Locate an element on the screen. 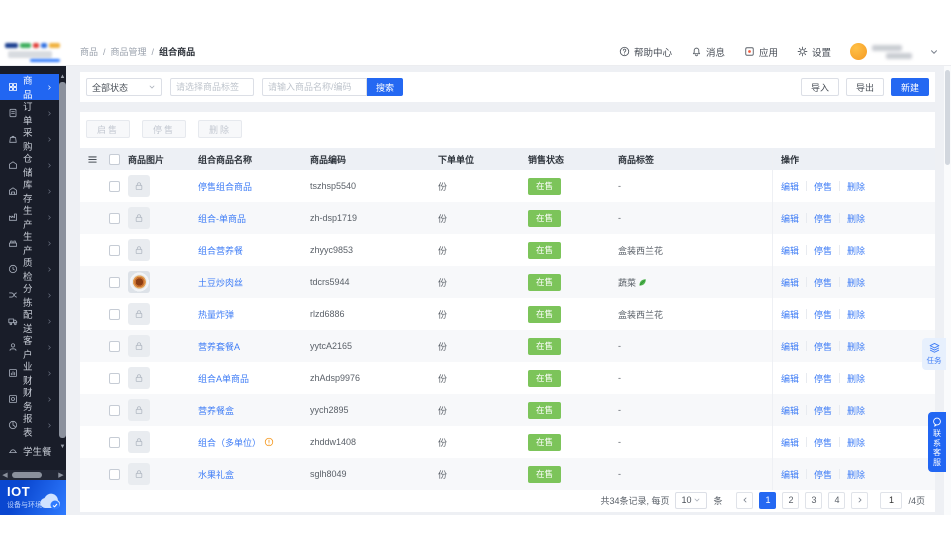  bulk-delete-button: 删除 is located at coordinates (220, 129).